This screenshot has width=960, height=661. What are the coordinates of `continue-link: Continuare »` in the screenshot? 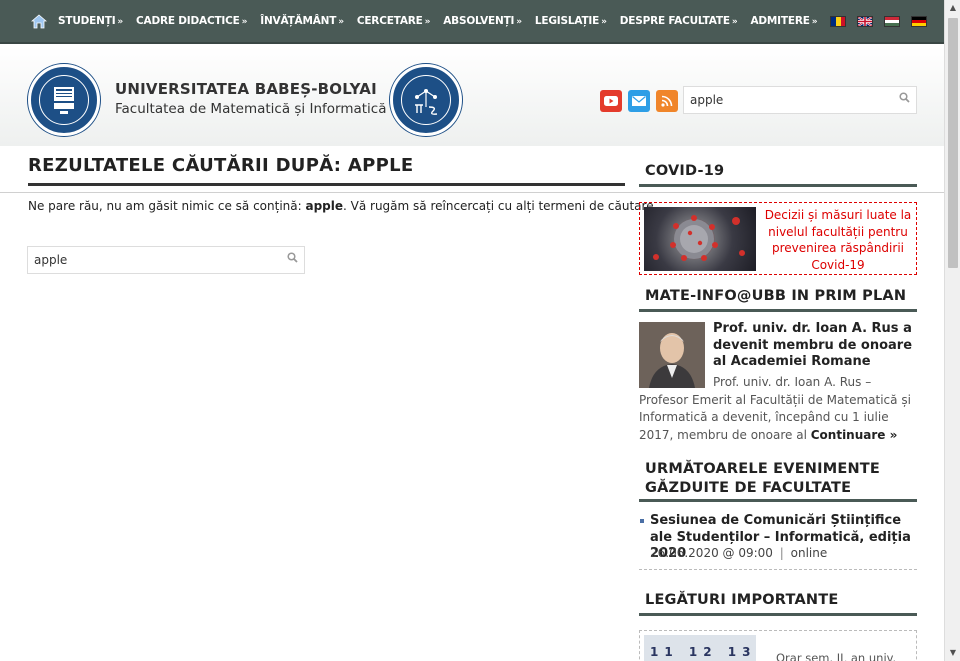 It's located at (854, 435).